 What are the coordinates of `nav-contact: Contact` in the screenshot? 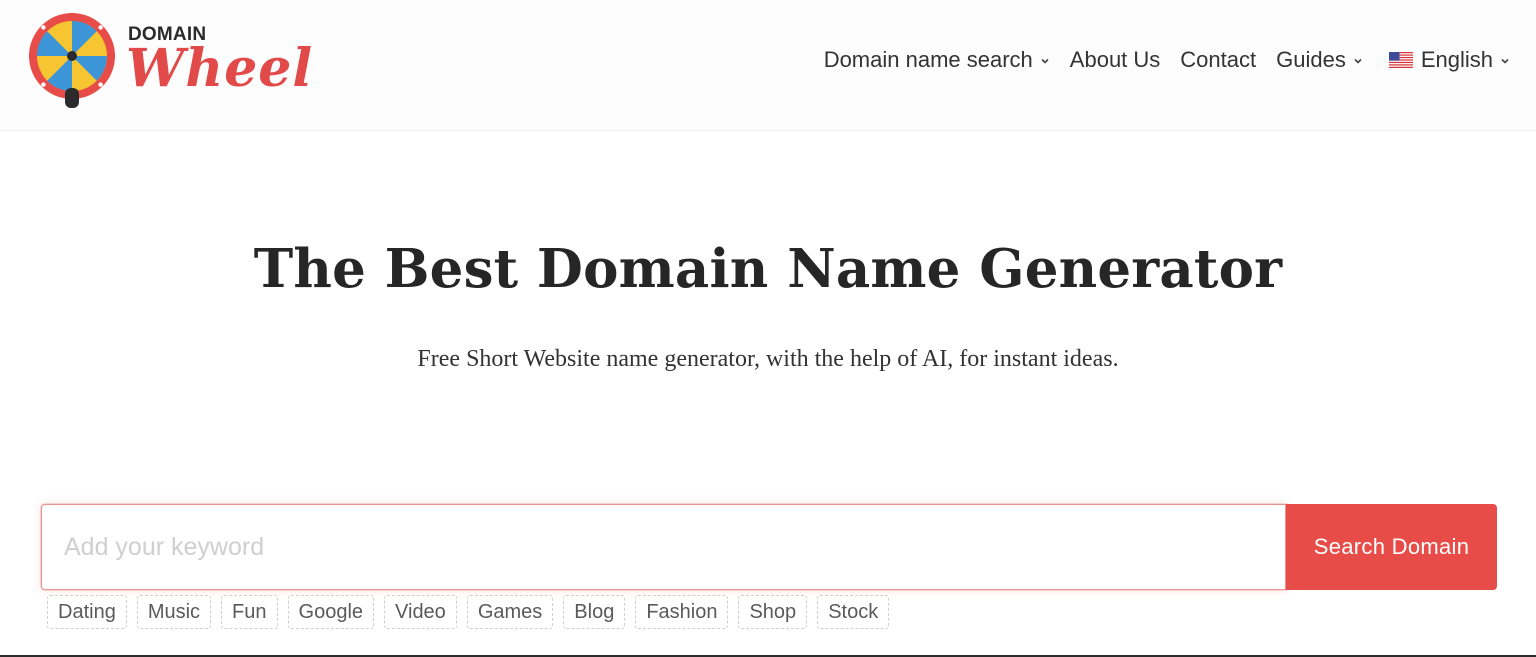 It's located at (1218, 60).